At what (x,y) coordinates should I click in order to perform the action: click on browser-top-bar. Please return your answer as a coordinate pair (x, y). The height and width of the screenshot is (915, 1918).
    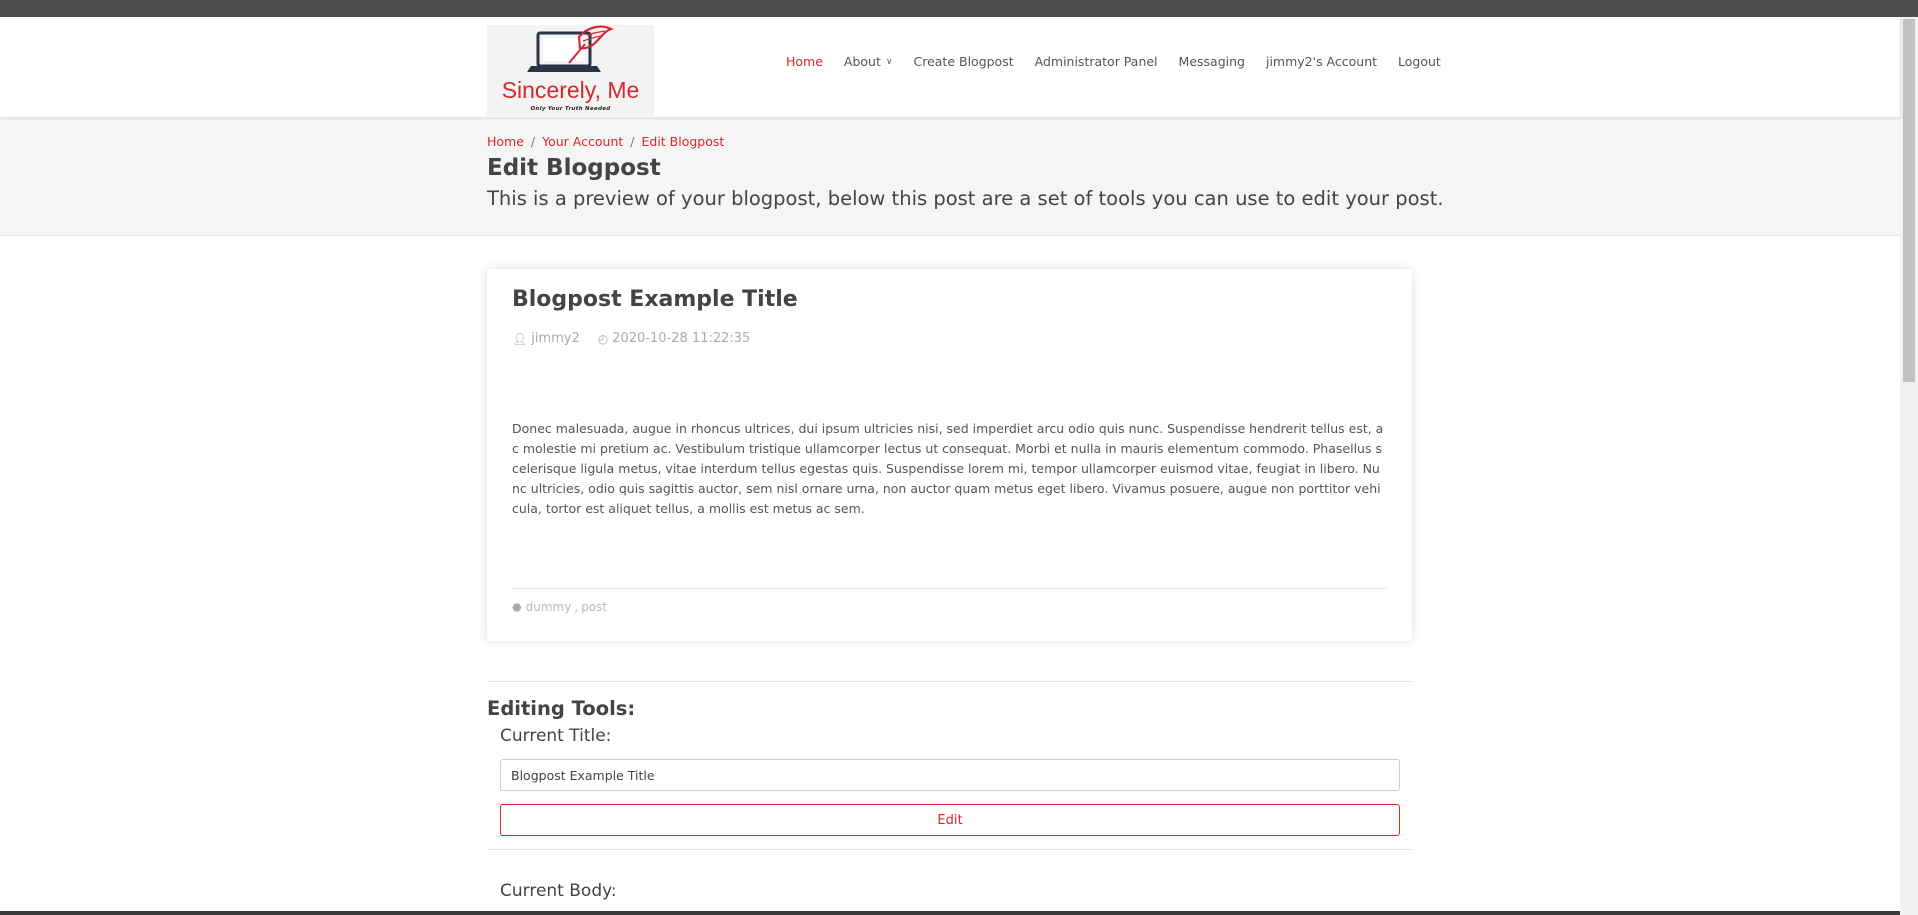
    Looking at the image, I should click on (959, 8).